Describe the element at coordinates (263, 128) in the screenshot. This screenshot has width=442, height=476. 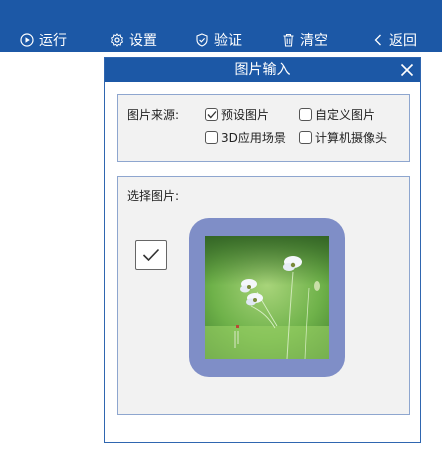
I see `image-source-panel: 图片来源: 预设图片 自定义图片 3D应用场景 计算机摄像头` at that location.